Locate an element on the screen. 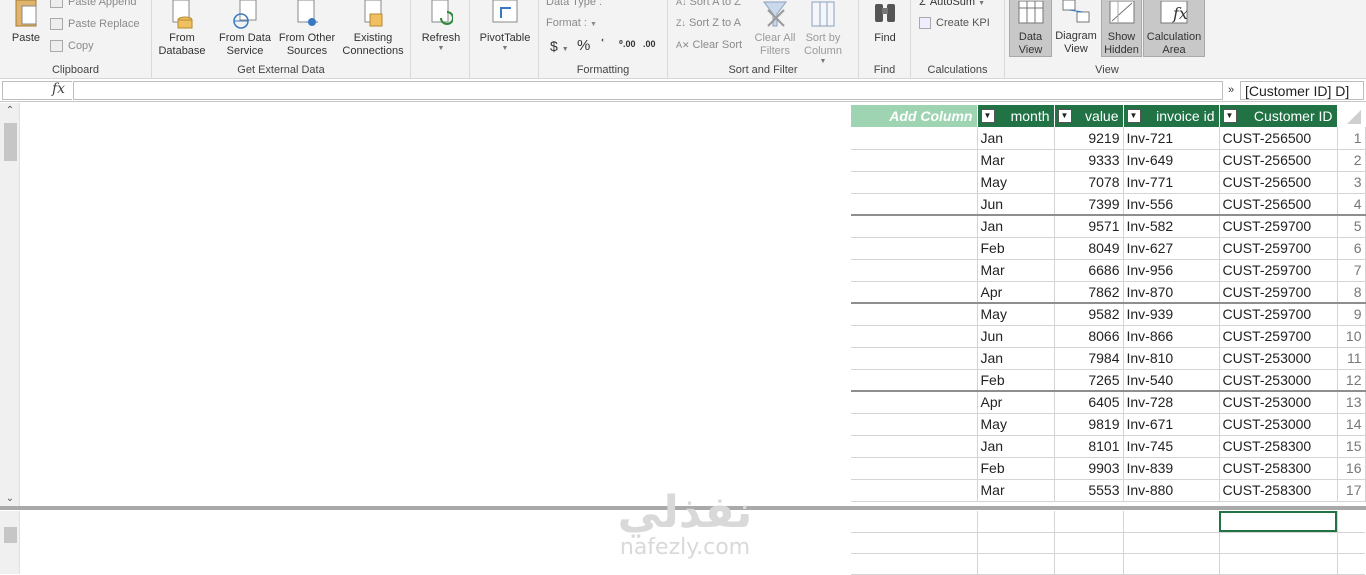 The image size is (1366, 575). pivottable-button: PivotTable ▼ is located at coordinates (505, 26).